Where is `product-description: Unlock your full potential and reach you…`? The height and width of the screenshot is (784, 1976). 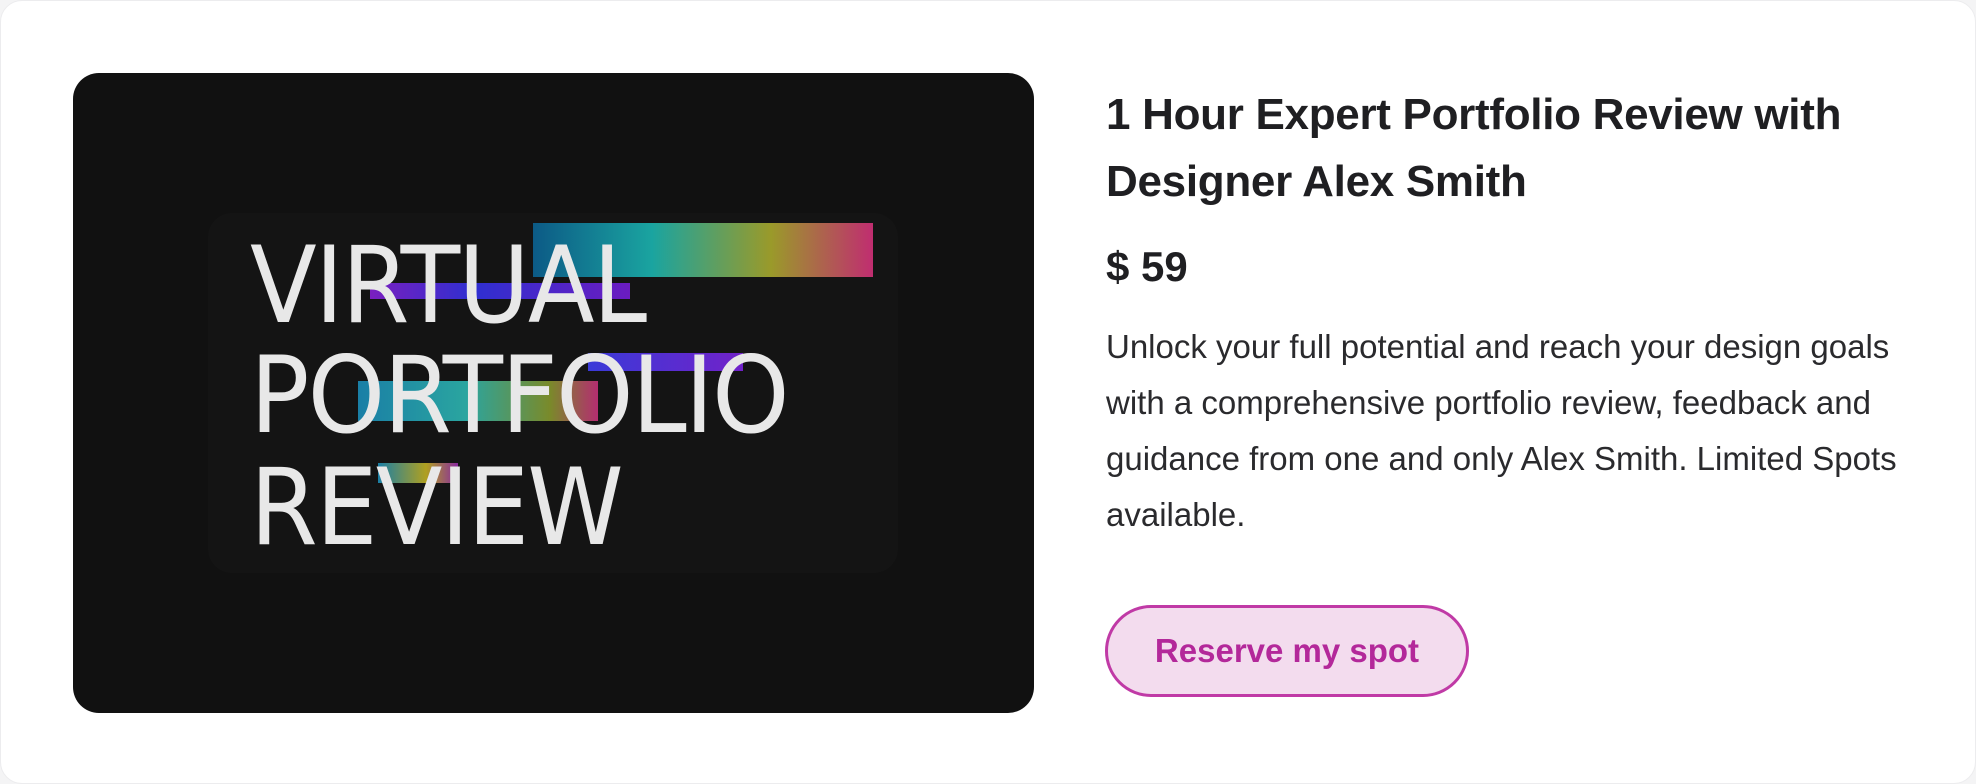
product-description: Unlock your full potential and reach you… is located at coordinates (1501, 430).